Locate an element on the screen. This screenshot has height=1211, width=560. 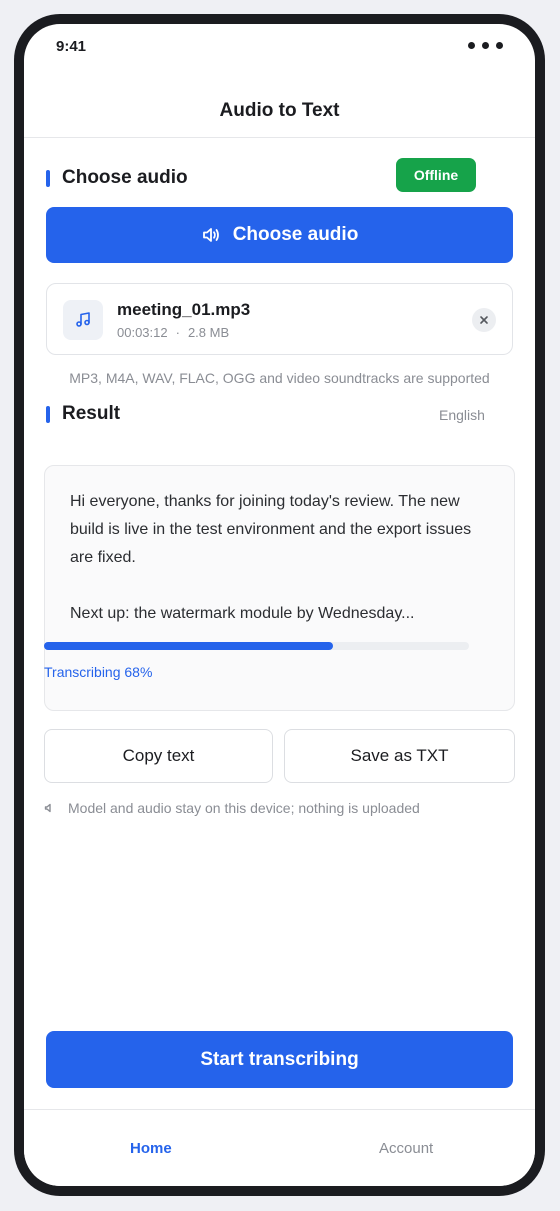
selected-file-card: meeting_01.mp3 00:03:12 · 2.8 MB is located at coordinates (279, 319).